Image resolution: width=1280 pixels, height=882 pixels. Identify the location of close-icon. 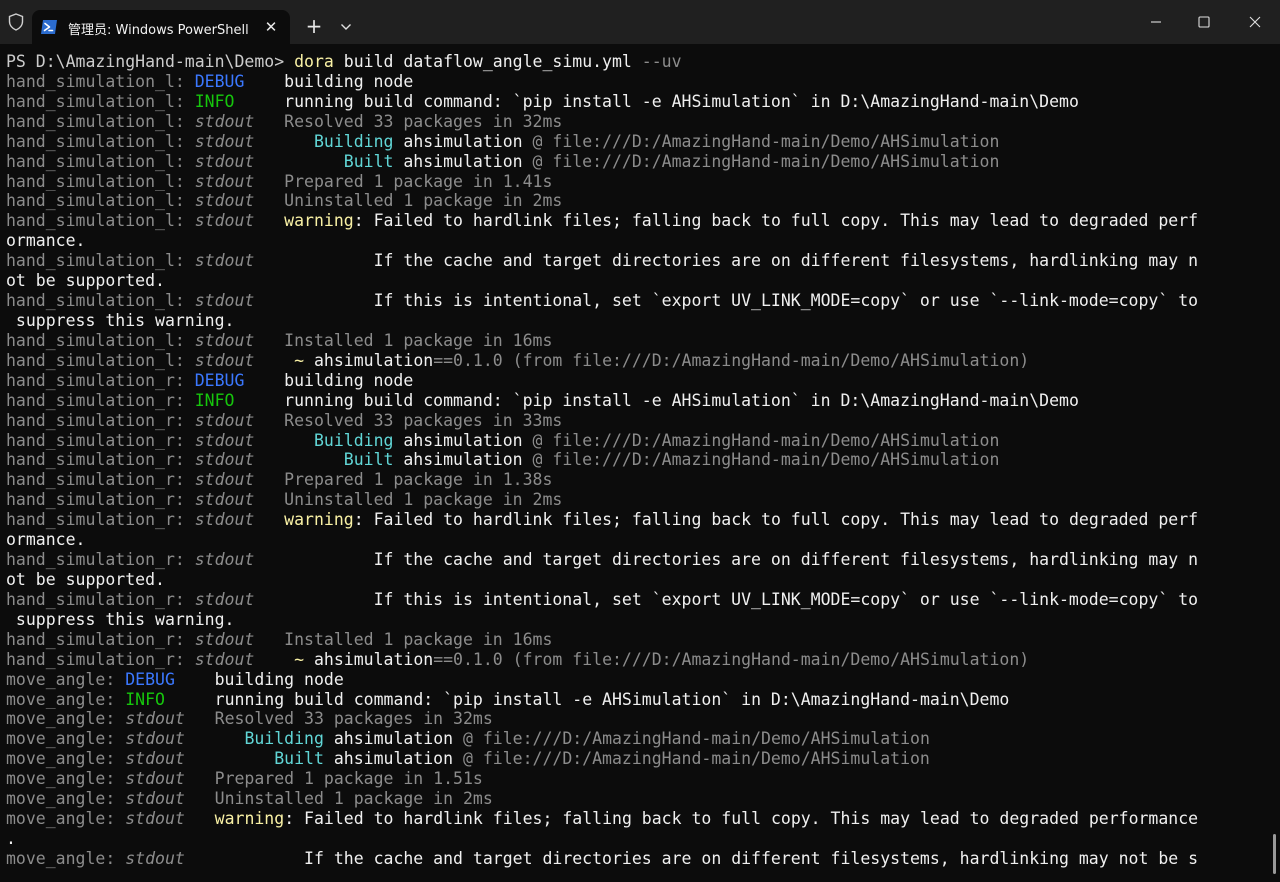
(1255, 22).